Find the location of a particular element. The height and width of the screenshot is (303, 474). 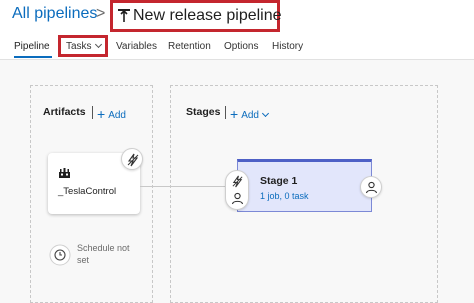

tab-retention: Retention is located at coordinates (189, 46).